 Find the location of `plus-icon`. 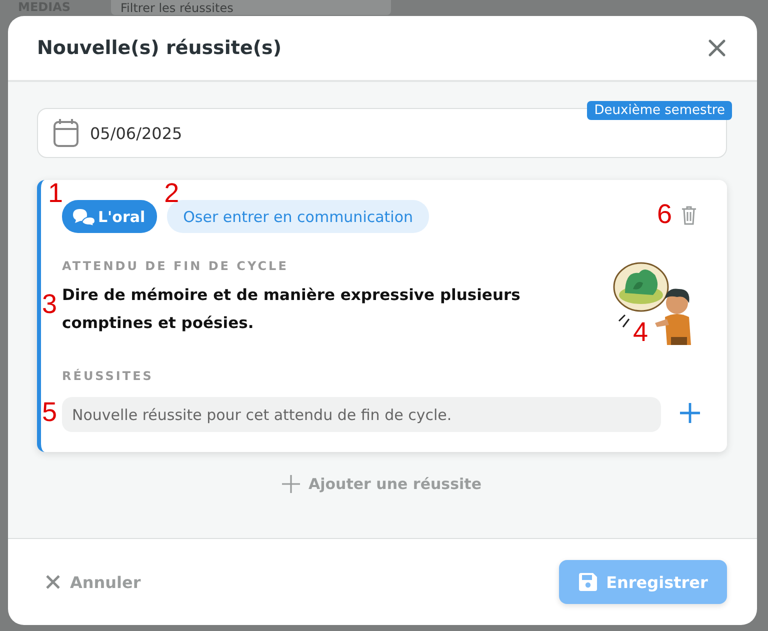

plus-icon is located at coordinates (291, 484).